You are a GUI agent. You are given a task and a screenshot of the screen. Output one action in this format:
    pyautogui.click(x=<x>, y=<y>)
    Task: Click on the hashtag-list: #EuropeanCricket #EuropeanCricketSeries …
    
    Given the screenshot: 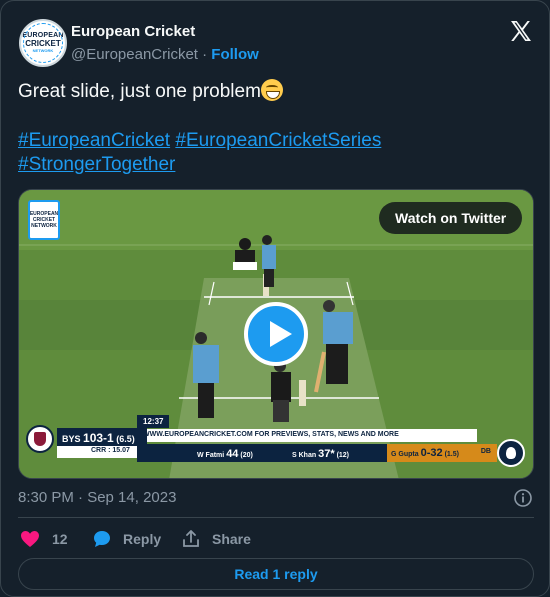 What is the action you would take?
    pyautogui.click(x=275, y=153)
    